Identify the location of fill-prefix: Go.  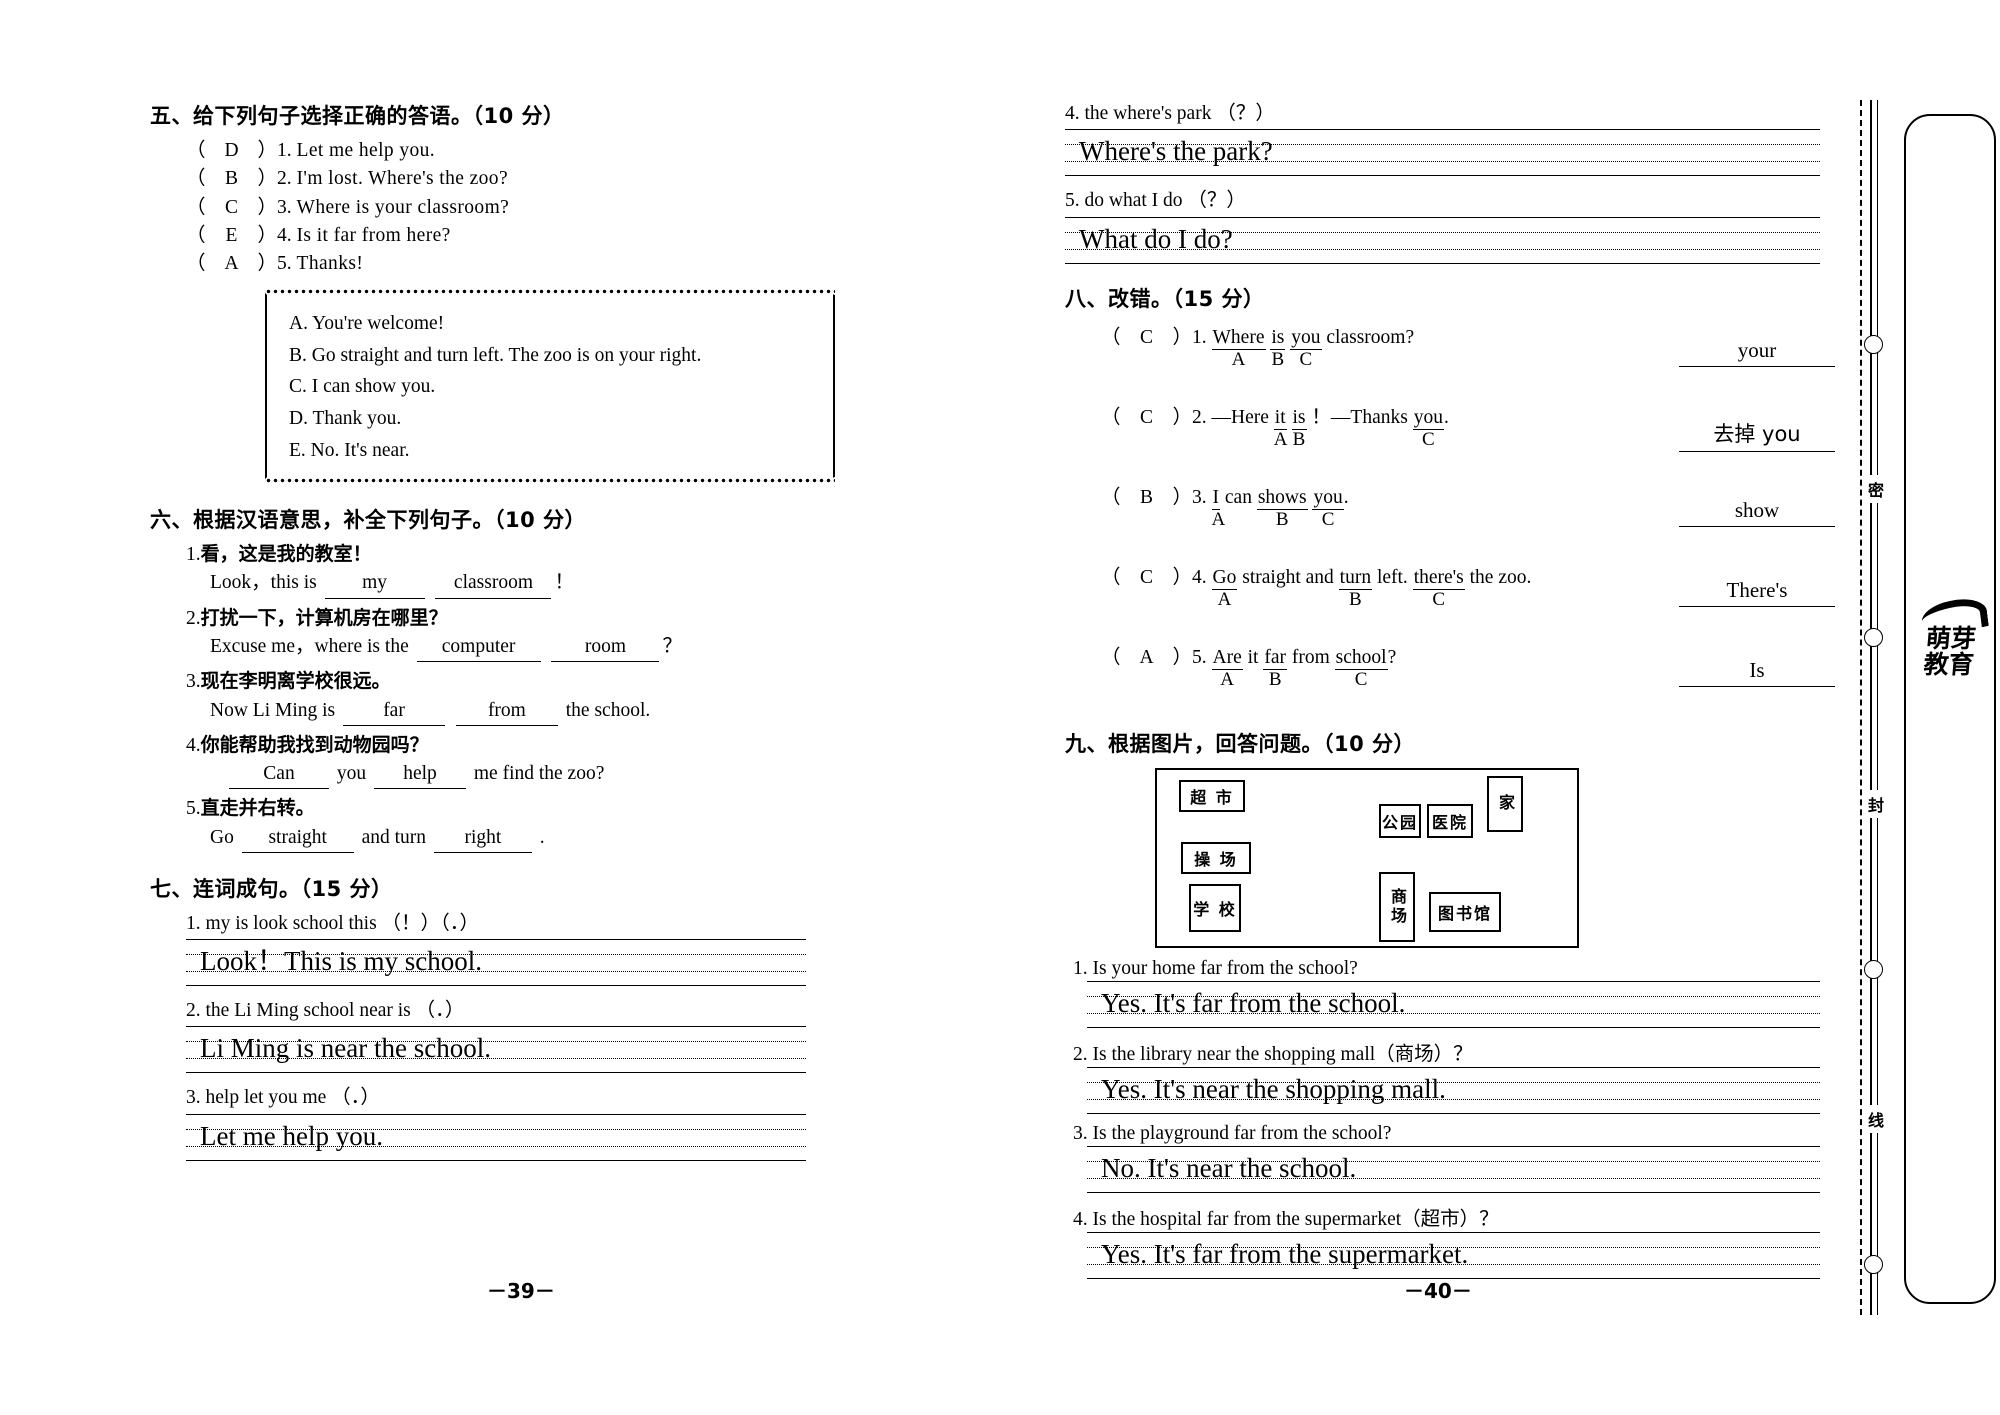
(222, 837).